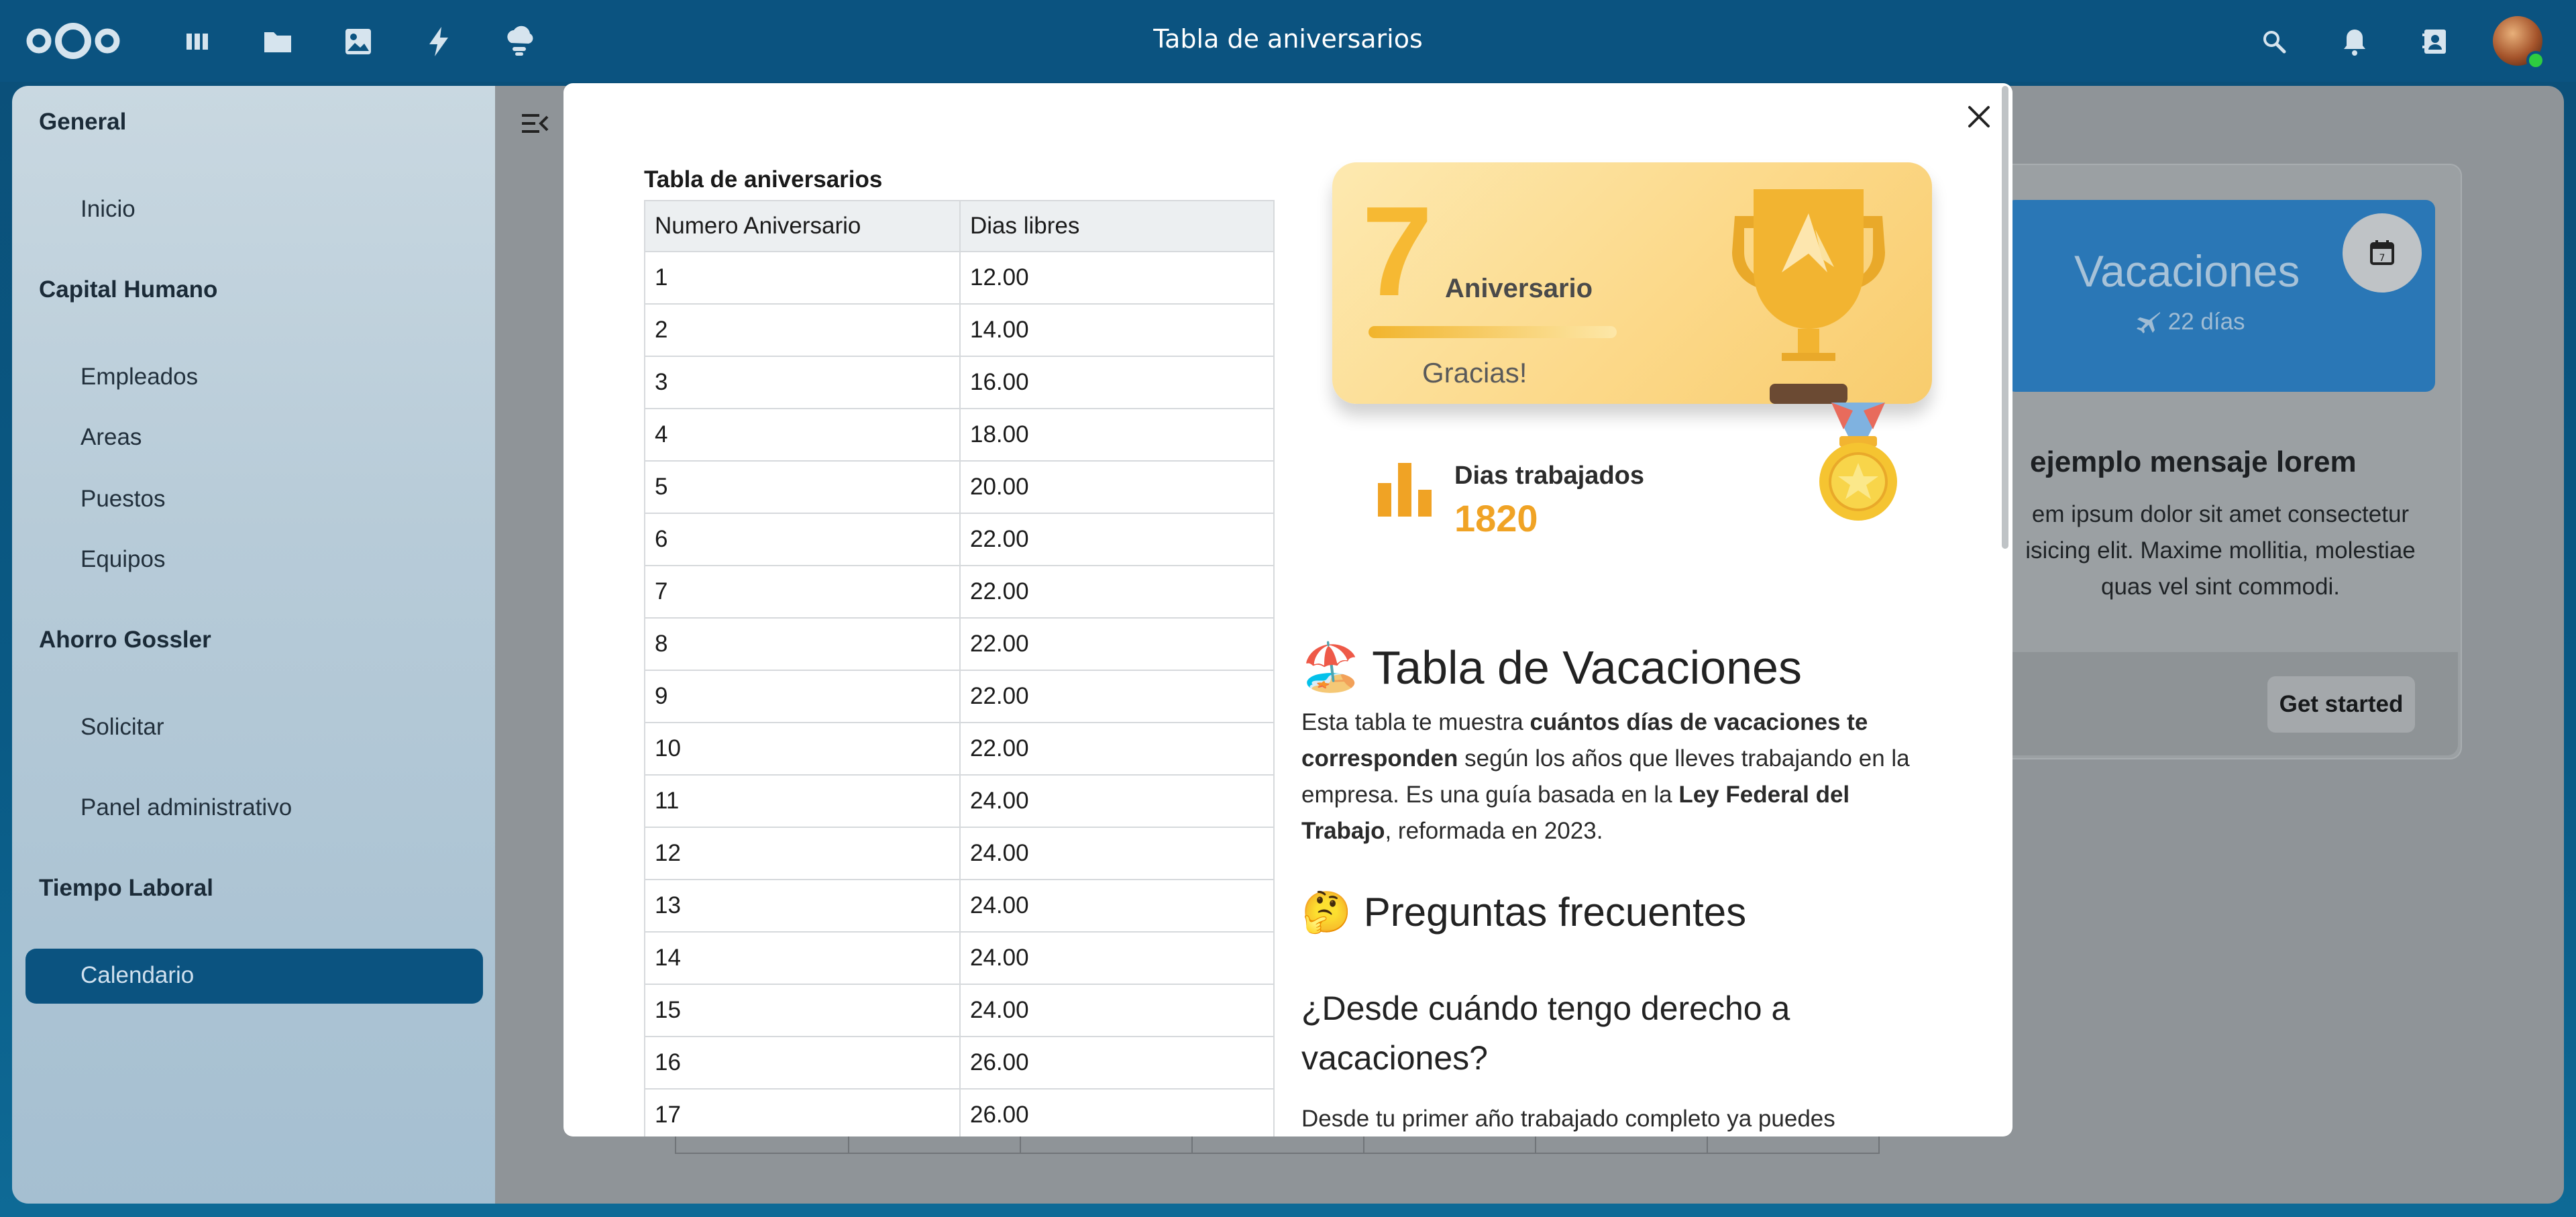  What do you see at coordinates (1492, 332) in the screenshot?
I see `anniversary-progress-bar` at bounding box center [1492, 332].